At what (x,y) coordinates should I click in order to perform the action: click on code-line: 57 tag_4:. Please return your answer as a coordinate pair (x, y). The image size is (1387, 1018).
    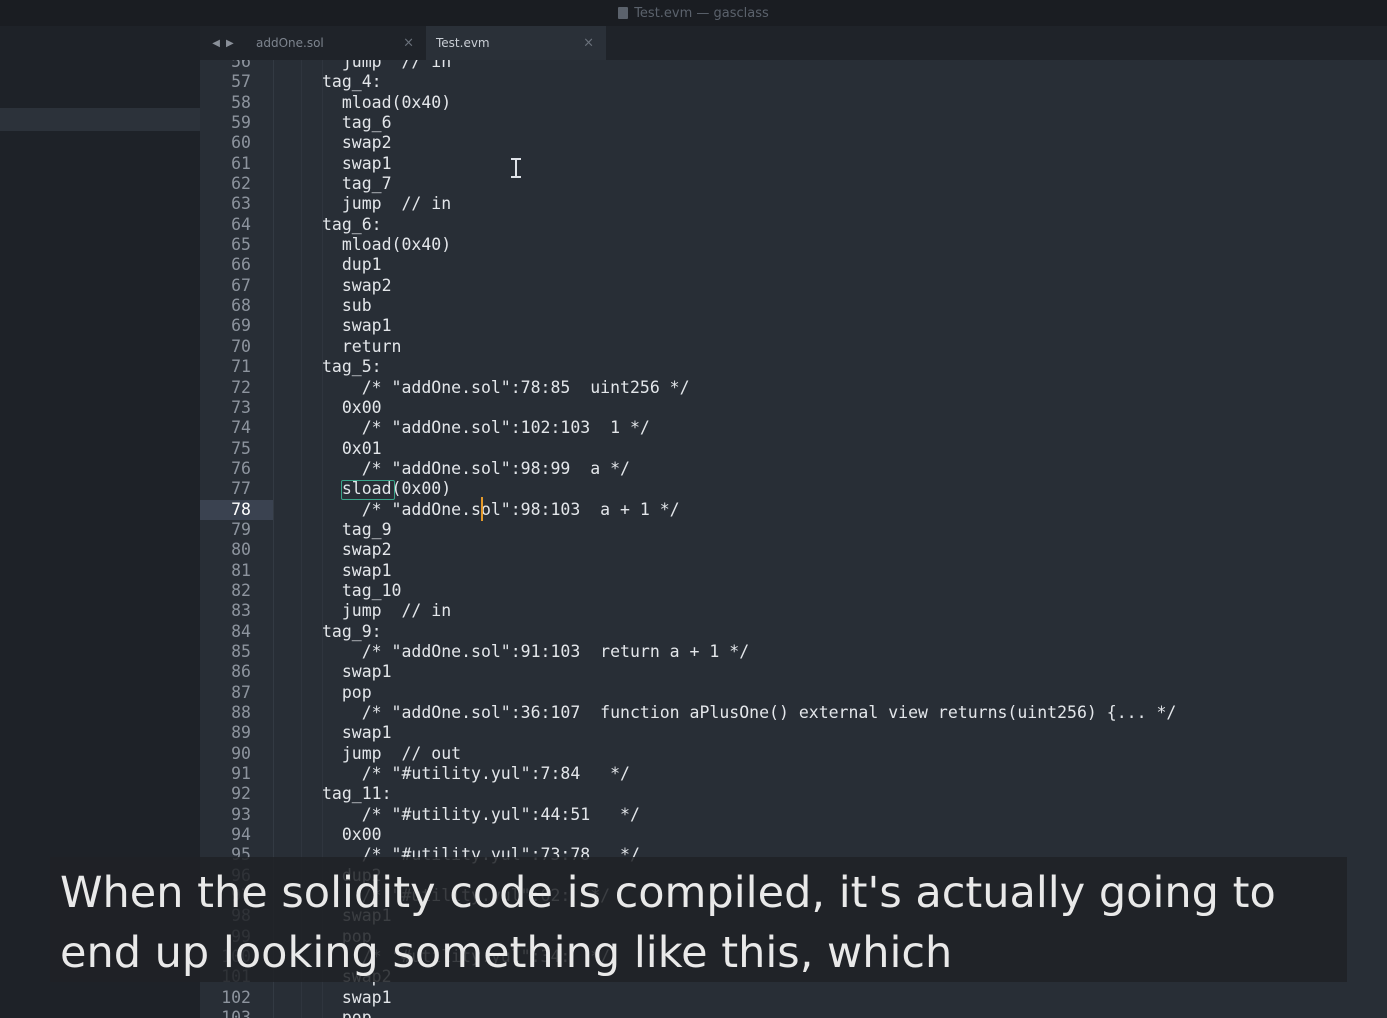
    Looking at the image, I should click on (793, 82).